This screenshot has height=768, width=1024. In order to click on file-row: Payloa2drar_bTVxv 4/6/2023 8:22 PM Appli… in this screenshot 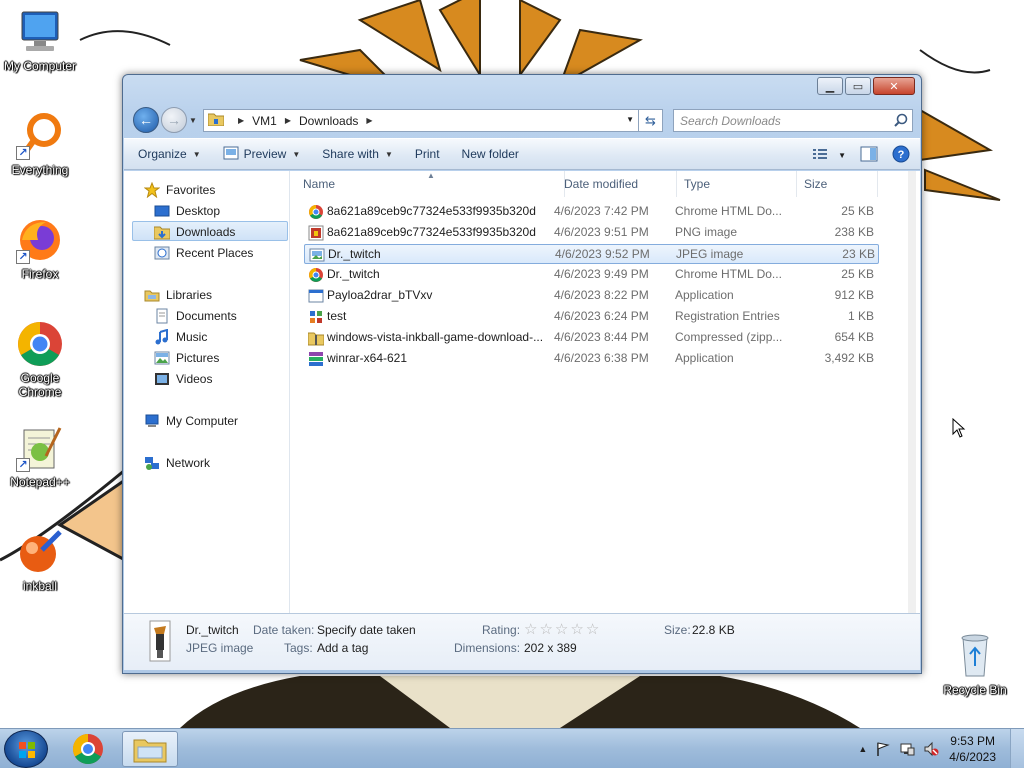, I will do `click(591, 296)`.